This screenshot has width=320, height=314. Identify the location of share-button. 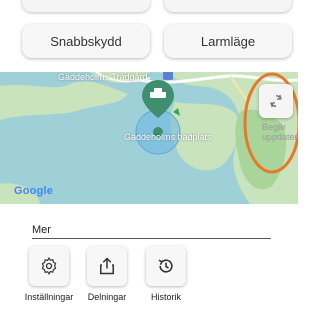
(107, 266).